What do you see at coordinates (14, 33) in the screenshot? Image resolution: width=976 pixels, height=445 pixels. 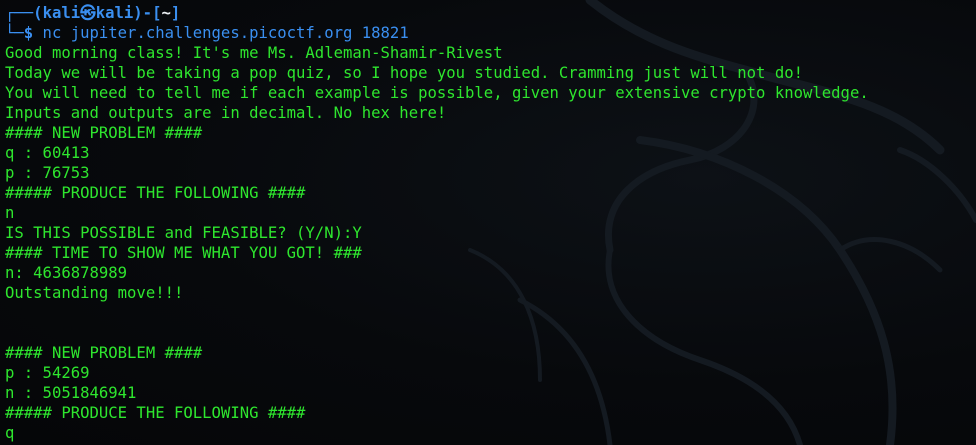 I see `prompt-frame-bottom: └─` at bounding box center [14, 33].